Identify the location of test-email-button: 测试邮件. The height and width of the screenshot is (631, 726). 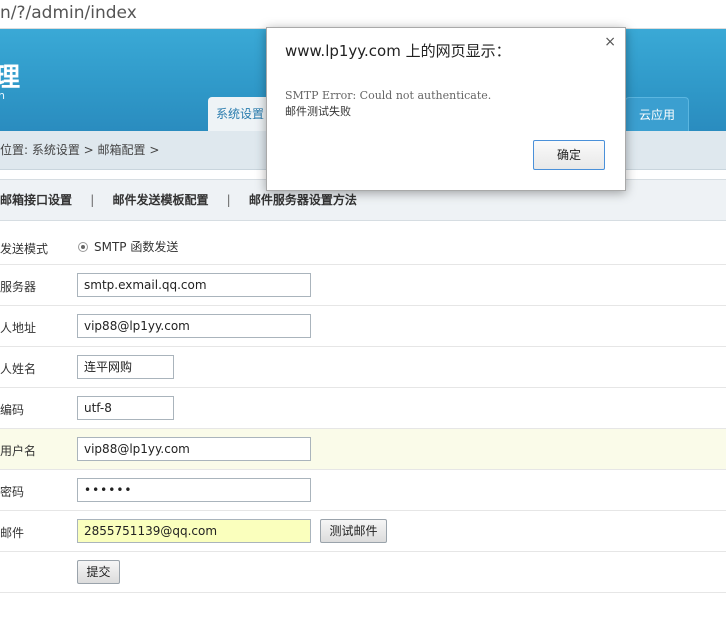
(353, 531).